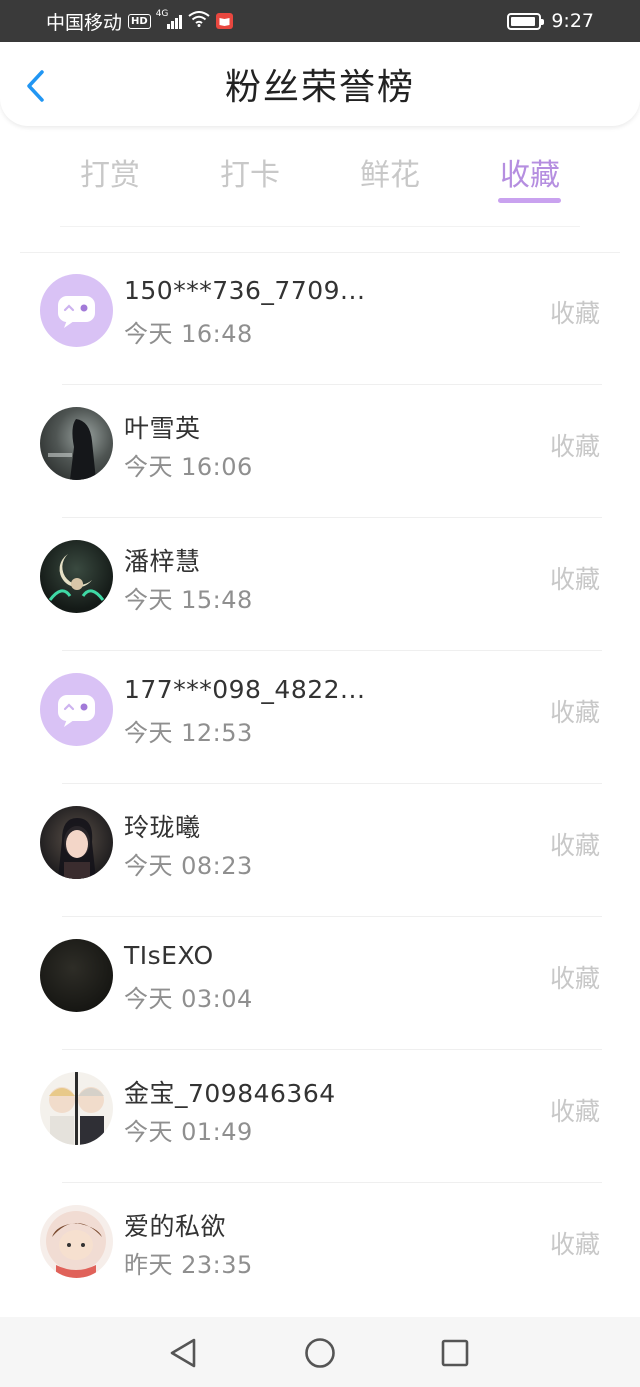 The height and width of the screenshot is (1387, 640). What do you see at coordinates (250, 172) in the screenshot?
I see `tab-checkin: 打卡` at bounding box center [250, 172].